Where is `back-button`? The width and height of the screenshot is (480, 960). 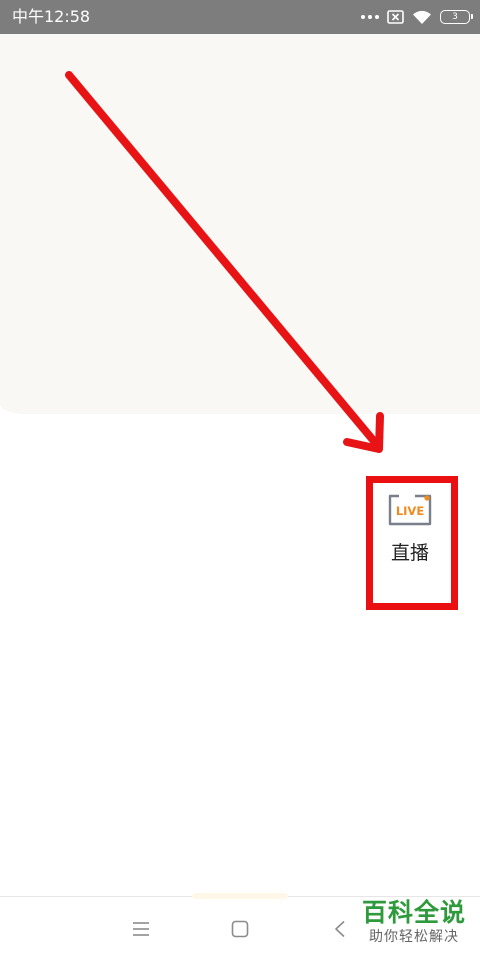
back-button is located at coordinates (340, 929).